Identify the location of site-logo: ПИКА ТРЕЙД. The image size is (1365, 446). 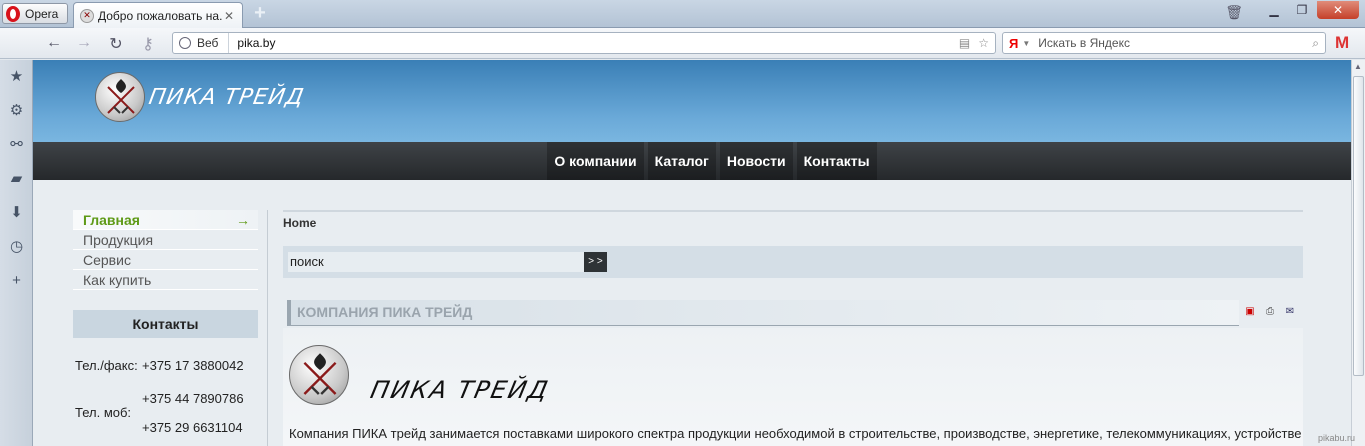
(201, 97).